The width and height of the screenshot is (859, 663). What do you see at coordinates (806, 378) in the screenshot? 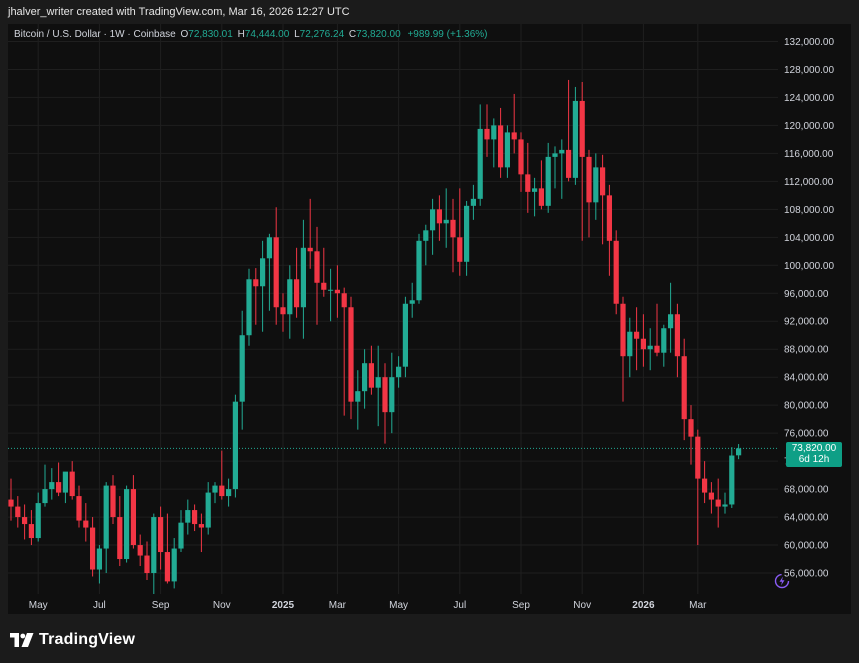
I see `y-tick-label: 84,000.00` at bounding box center [806, 378].